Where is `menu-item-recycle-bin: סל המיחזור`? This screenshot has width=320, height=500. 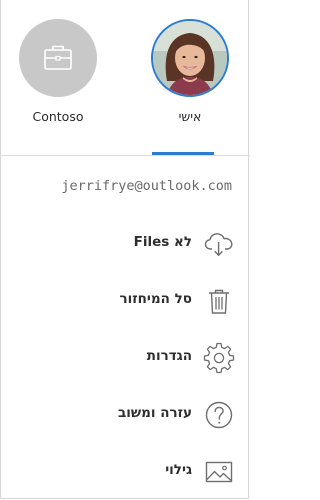
menu-item-recycle-bin: סל המיחזור is located at coordinates (125, 301).